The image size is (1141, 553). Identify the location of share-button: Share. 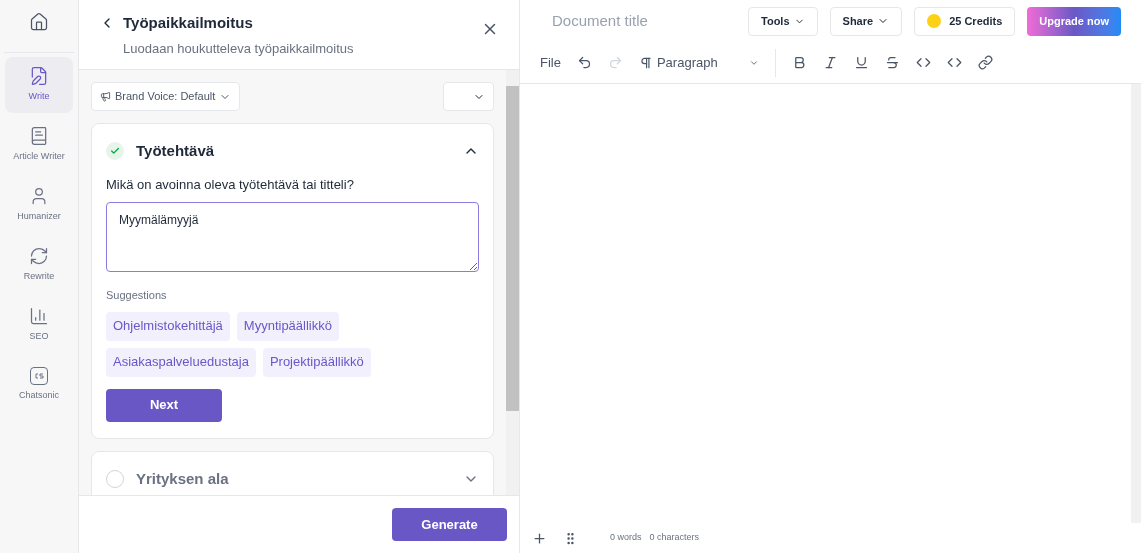
(866, 21).